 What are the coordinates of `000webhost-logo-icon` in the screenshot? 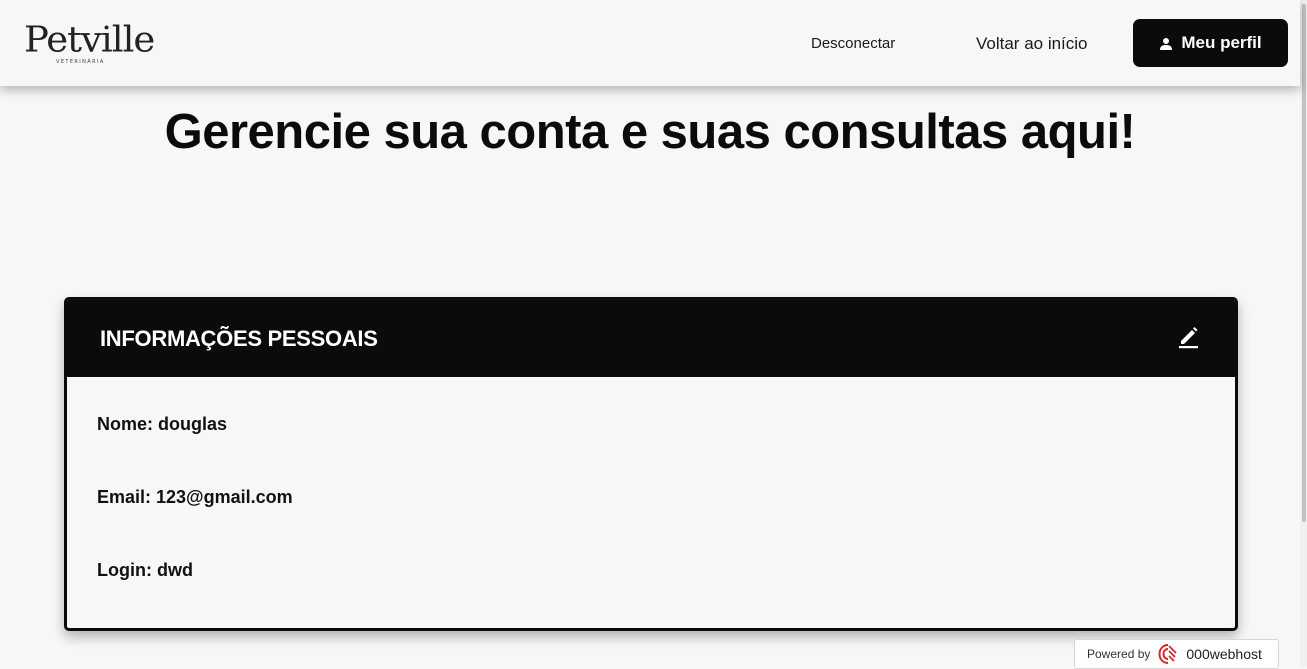 It's located at (1168, 654).